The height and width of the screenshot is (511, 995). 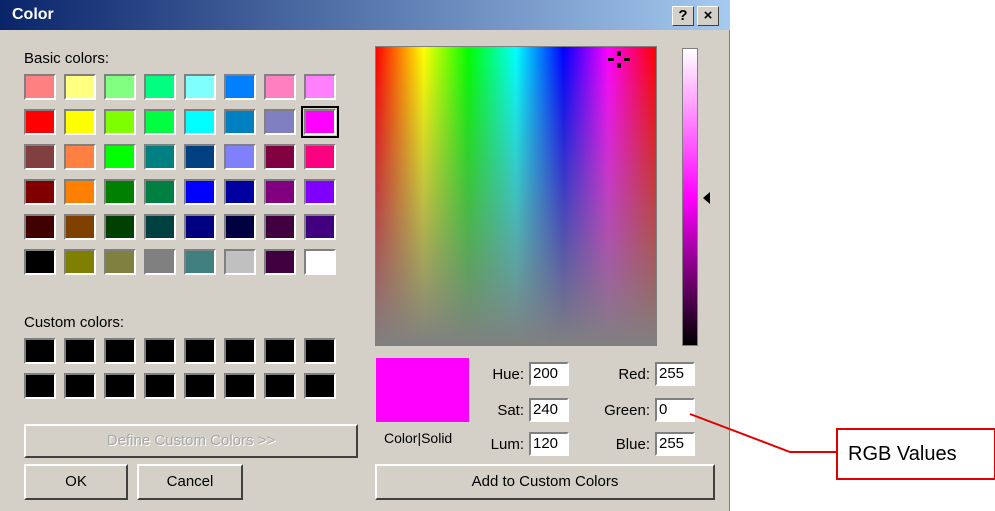 What do you see at coordinates (915, 454) in the screenshot?
I see `rgb-values-callout: RGB Values` at bounding box center [915, 454].